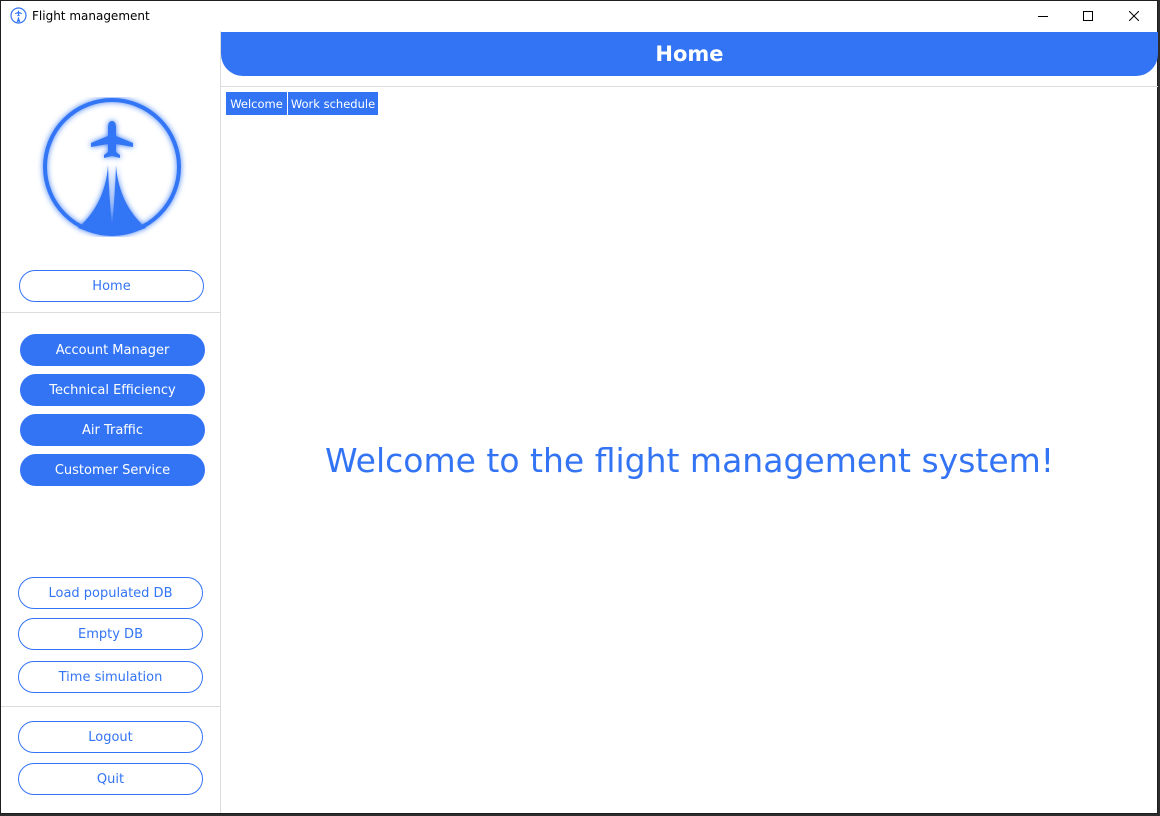  What do you see at coordinates (579, 16) in the screenshot?
I see `title-bar: Flight management` at bounding box center [579, 16].